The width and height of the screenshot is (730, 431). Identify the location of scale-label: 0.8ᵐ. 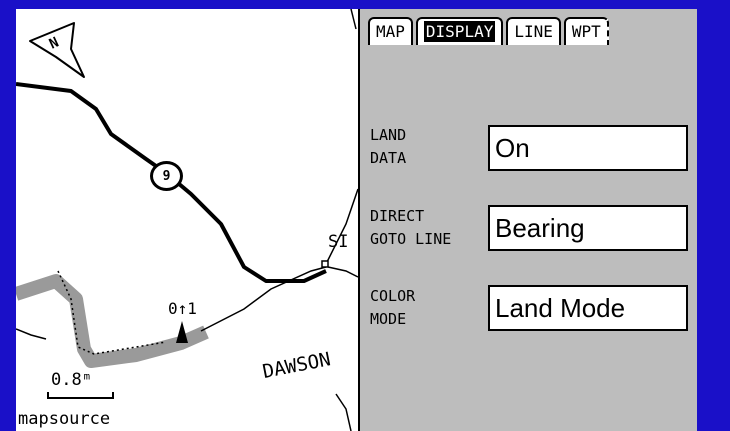
(71, 380).